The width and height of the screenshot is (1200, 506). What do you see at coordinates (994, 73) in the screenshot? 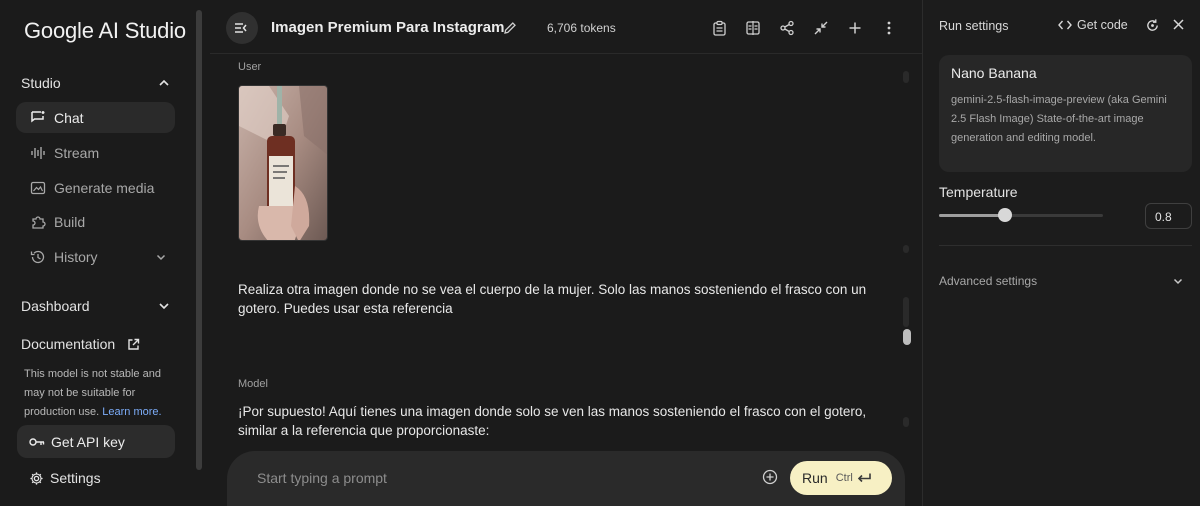
I see `model-name: Nano Banana` at bounding box center [994, 73].